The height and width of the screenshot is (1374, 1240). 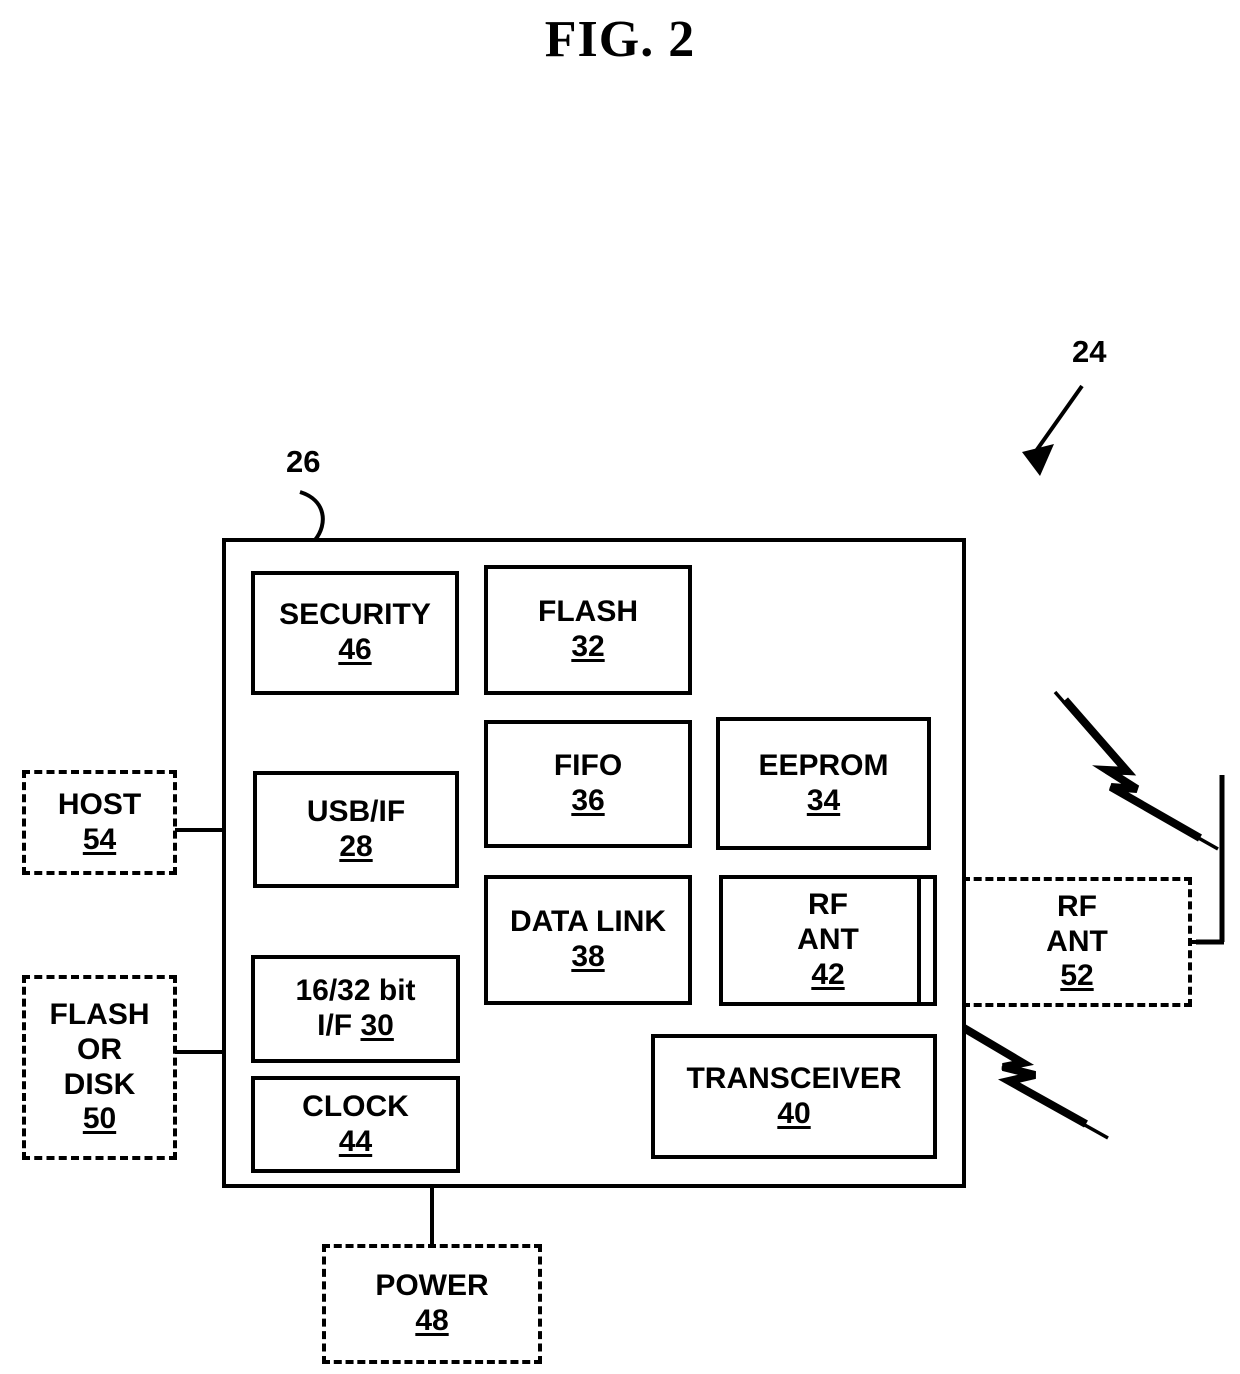 What do you see at coordinates (99, 839) in the screenshot?
I see `external-block-host-ref: 54` at bounding box center [99, 839].